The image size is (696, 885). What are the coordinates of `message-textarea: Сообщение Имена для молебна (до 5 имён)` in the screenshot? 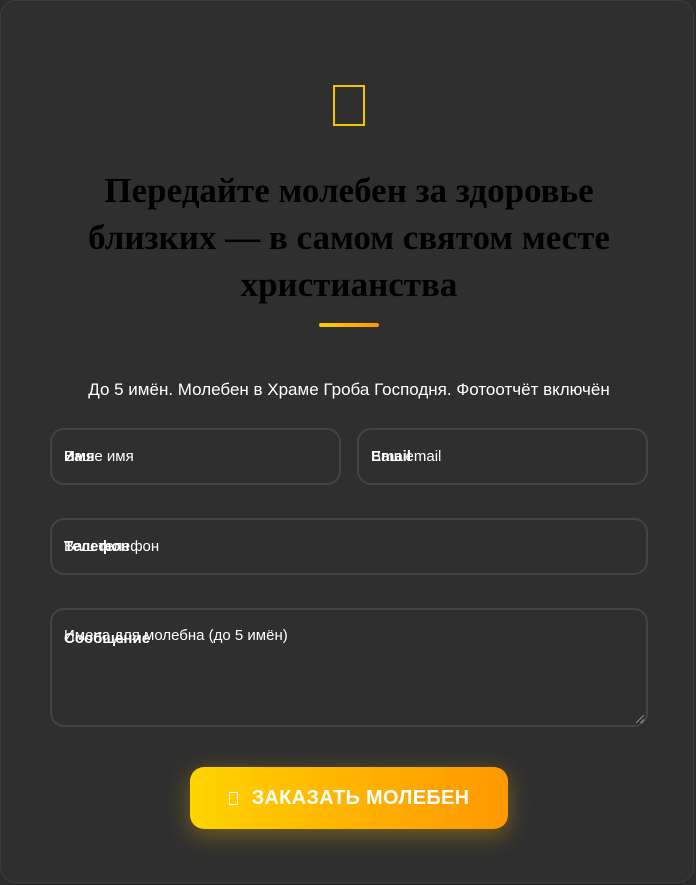 It's located at (349, 667).